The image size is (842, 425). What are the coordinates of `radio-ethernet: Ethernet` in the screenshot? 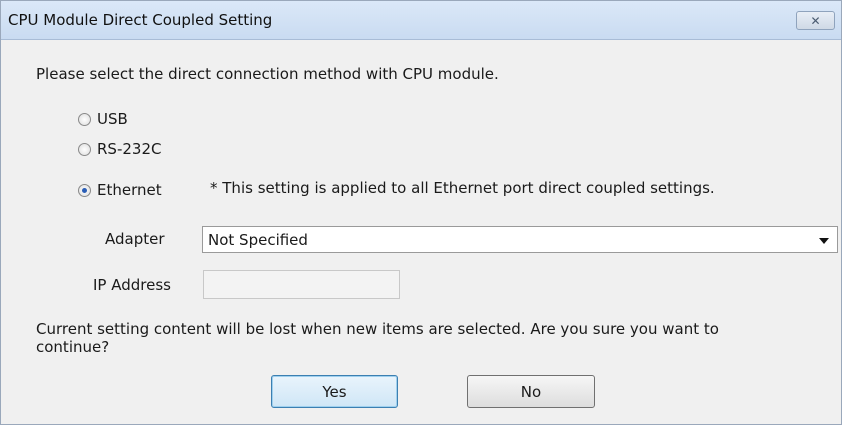 It's located at (120, 190).